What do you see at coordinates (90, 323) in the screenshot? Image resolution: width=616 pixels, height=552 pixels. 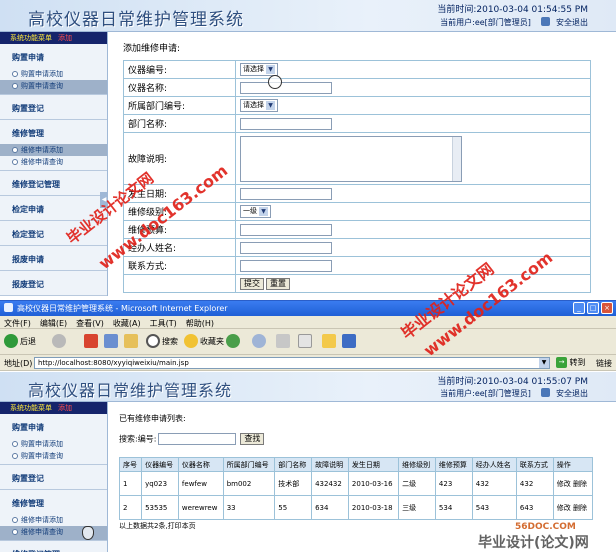 I see `menu-view: 查看(V)` at bounding box center [90, 323].